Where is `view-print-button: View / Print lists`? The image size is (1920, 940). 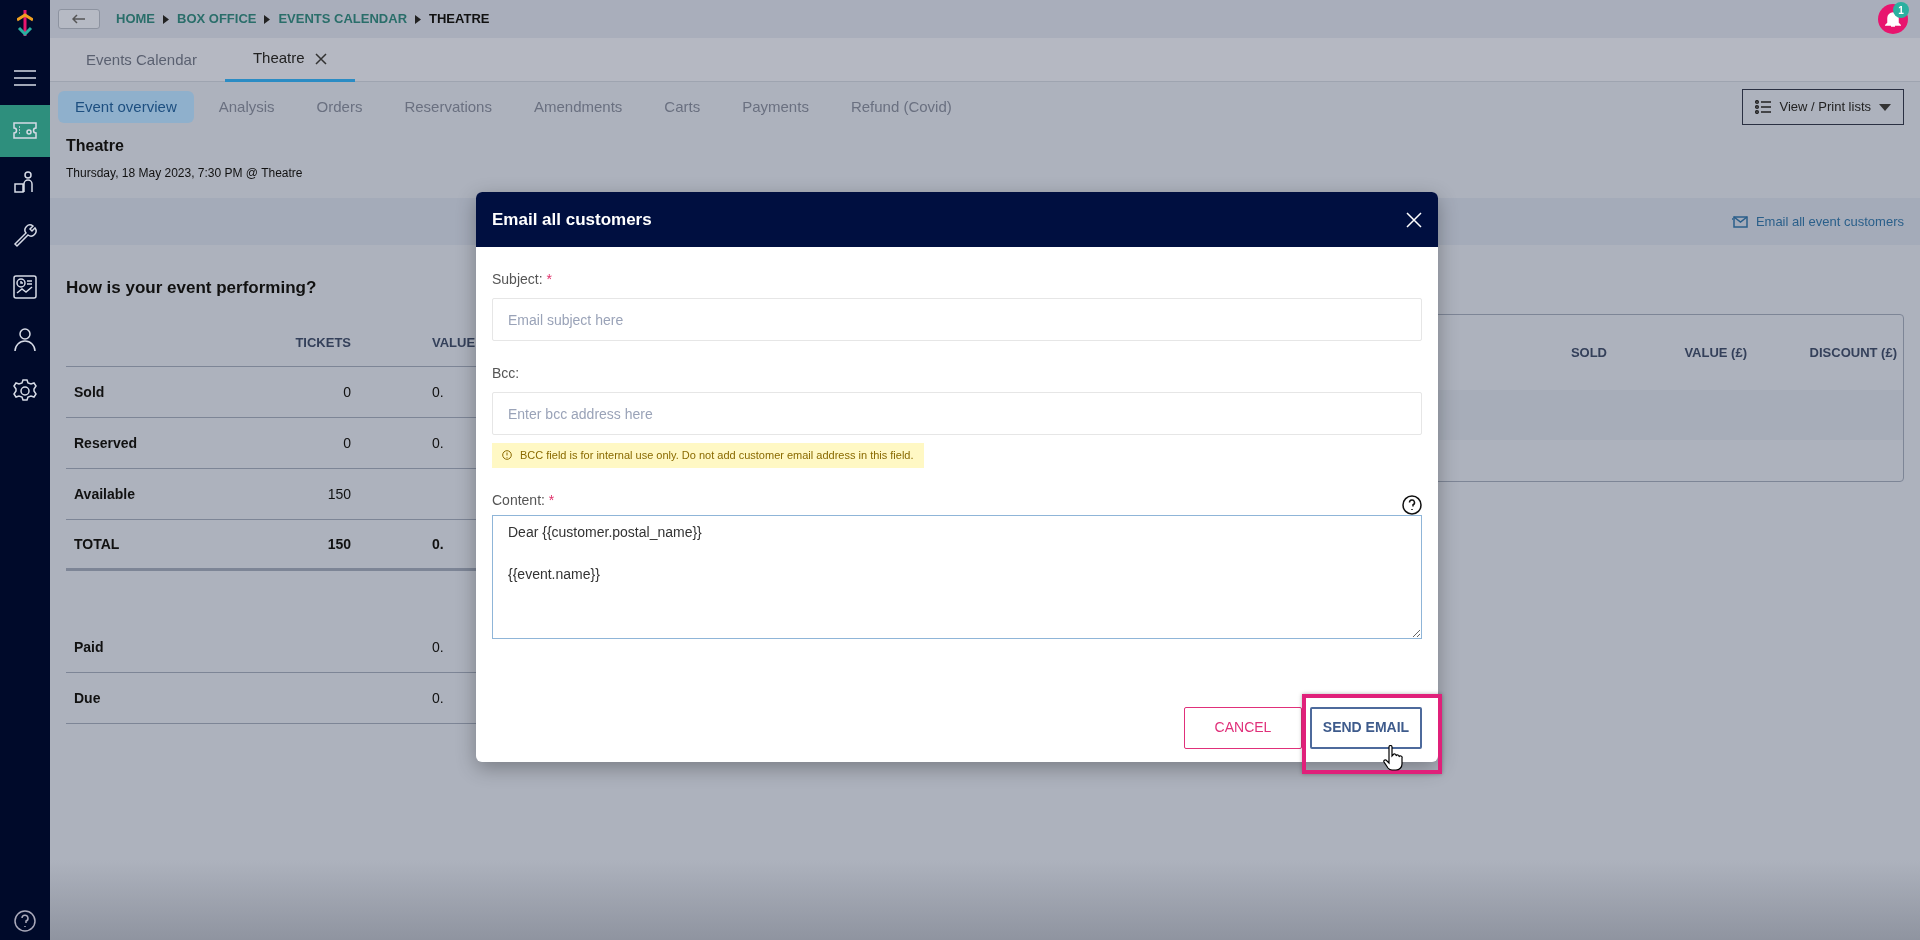
view-print-button: View / Print lists is located at coordinates (1823, 107).